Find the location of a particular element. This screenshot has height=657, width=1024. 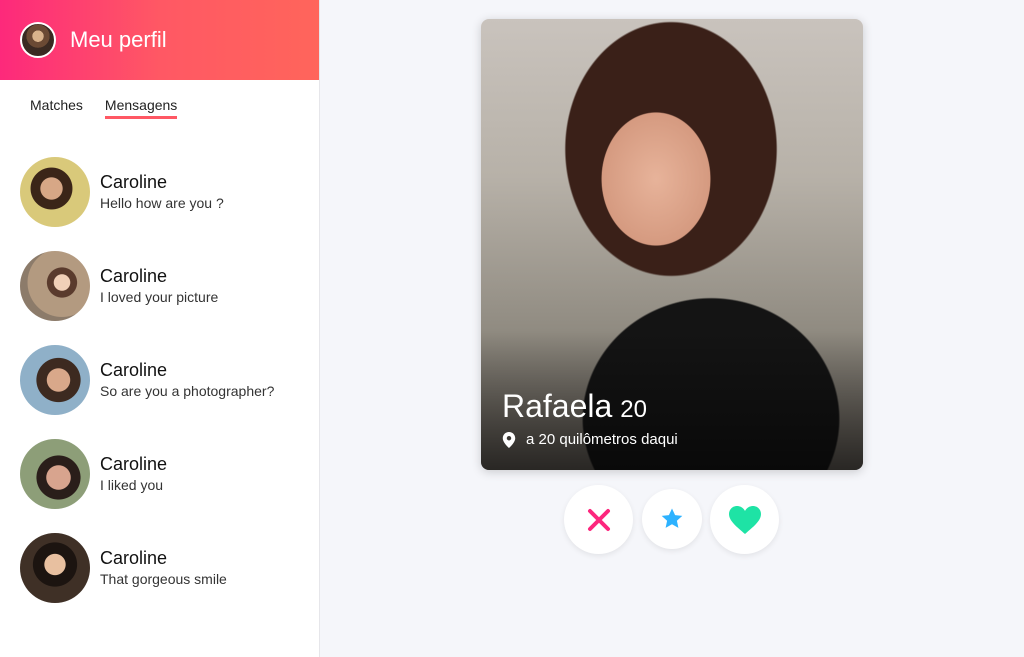

profile-avatar is located at coordinates (38, 40).